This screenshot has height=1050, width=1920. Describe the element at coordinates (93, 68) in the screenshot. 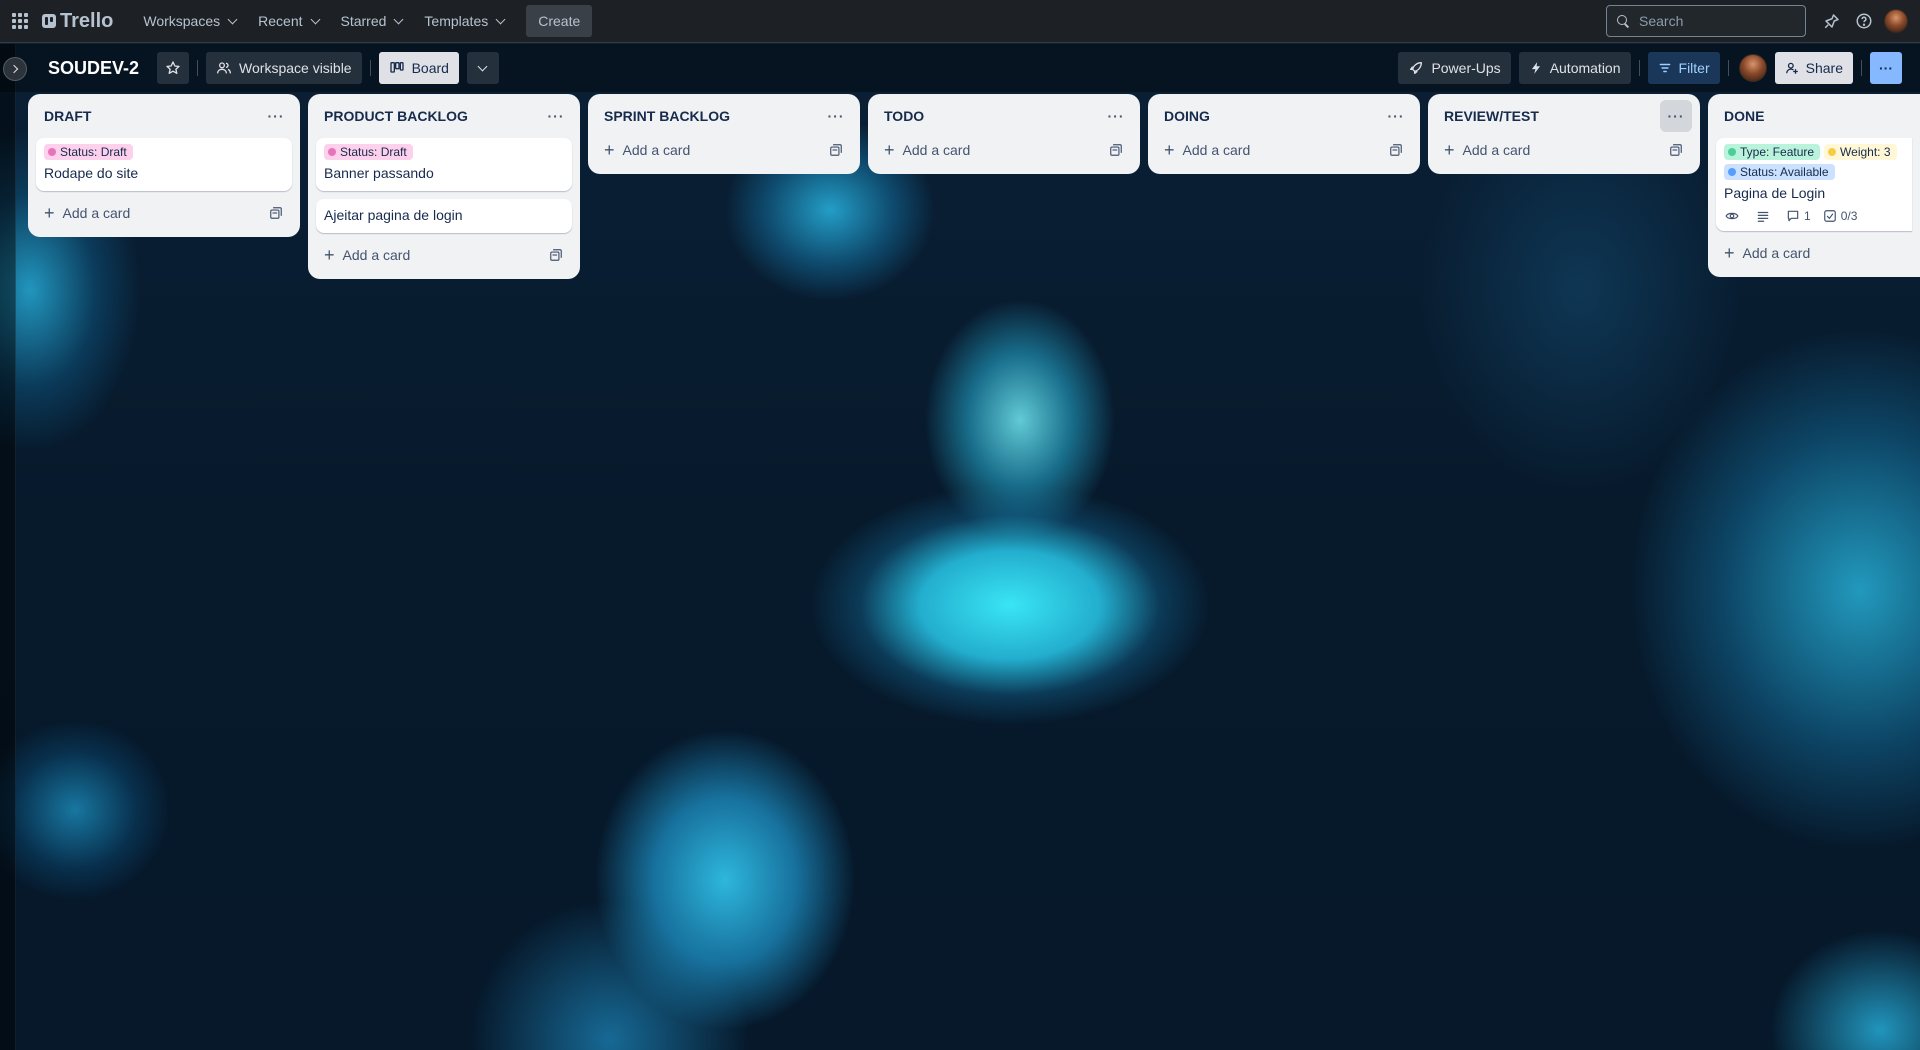

I see `board-title: SOUDEV-2` at that location.